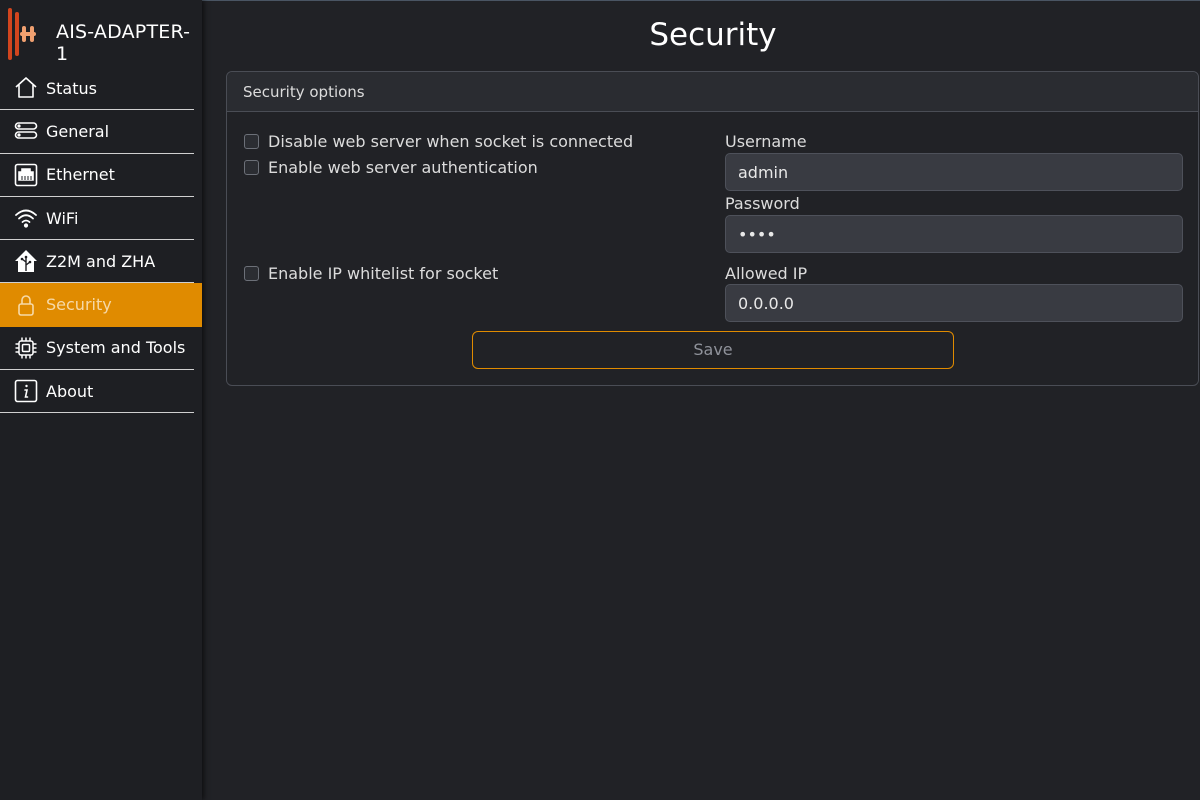 Image resolution: width=1200 pixels, height=800 pixels. What do you see at coordinates (80, 175) in the screenshot?
I see `sidebar-item-label: Ethernet` at bounding box center [80, 175].